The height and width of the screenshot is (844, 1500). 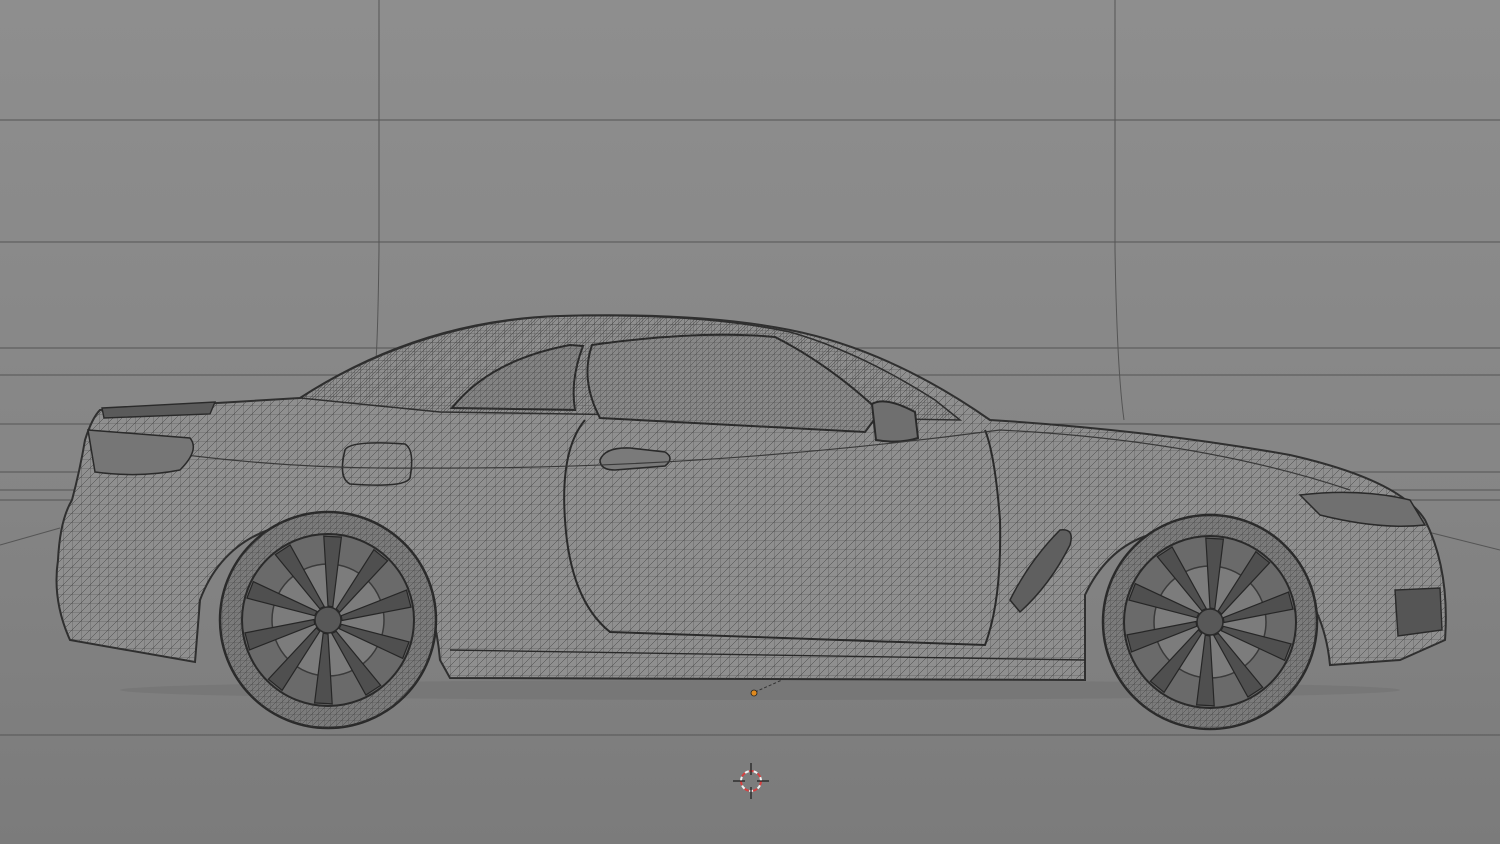 I want to click on door-handle, so click(x=635, y=459).